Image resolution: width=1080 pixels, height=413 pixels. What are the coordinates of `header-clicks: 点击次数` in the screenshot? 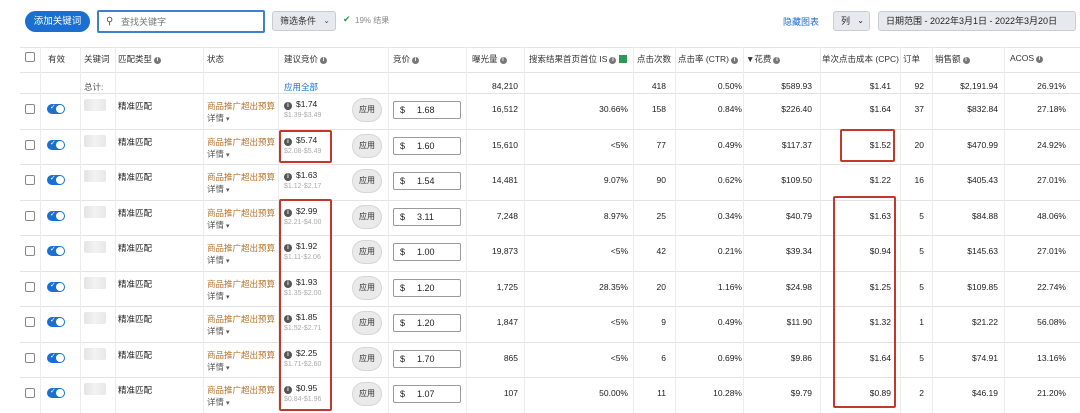 It's located at (654, 59).